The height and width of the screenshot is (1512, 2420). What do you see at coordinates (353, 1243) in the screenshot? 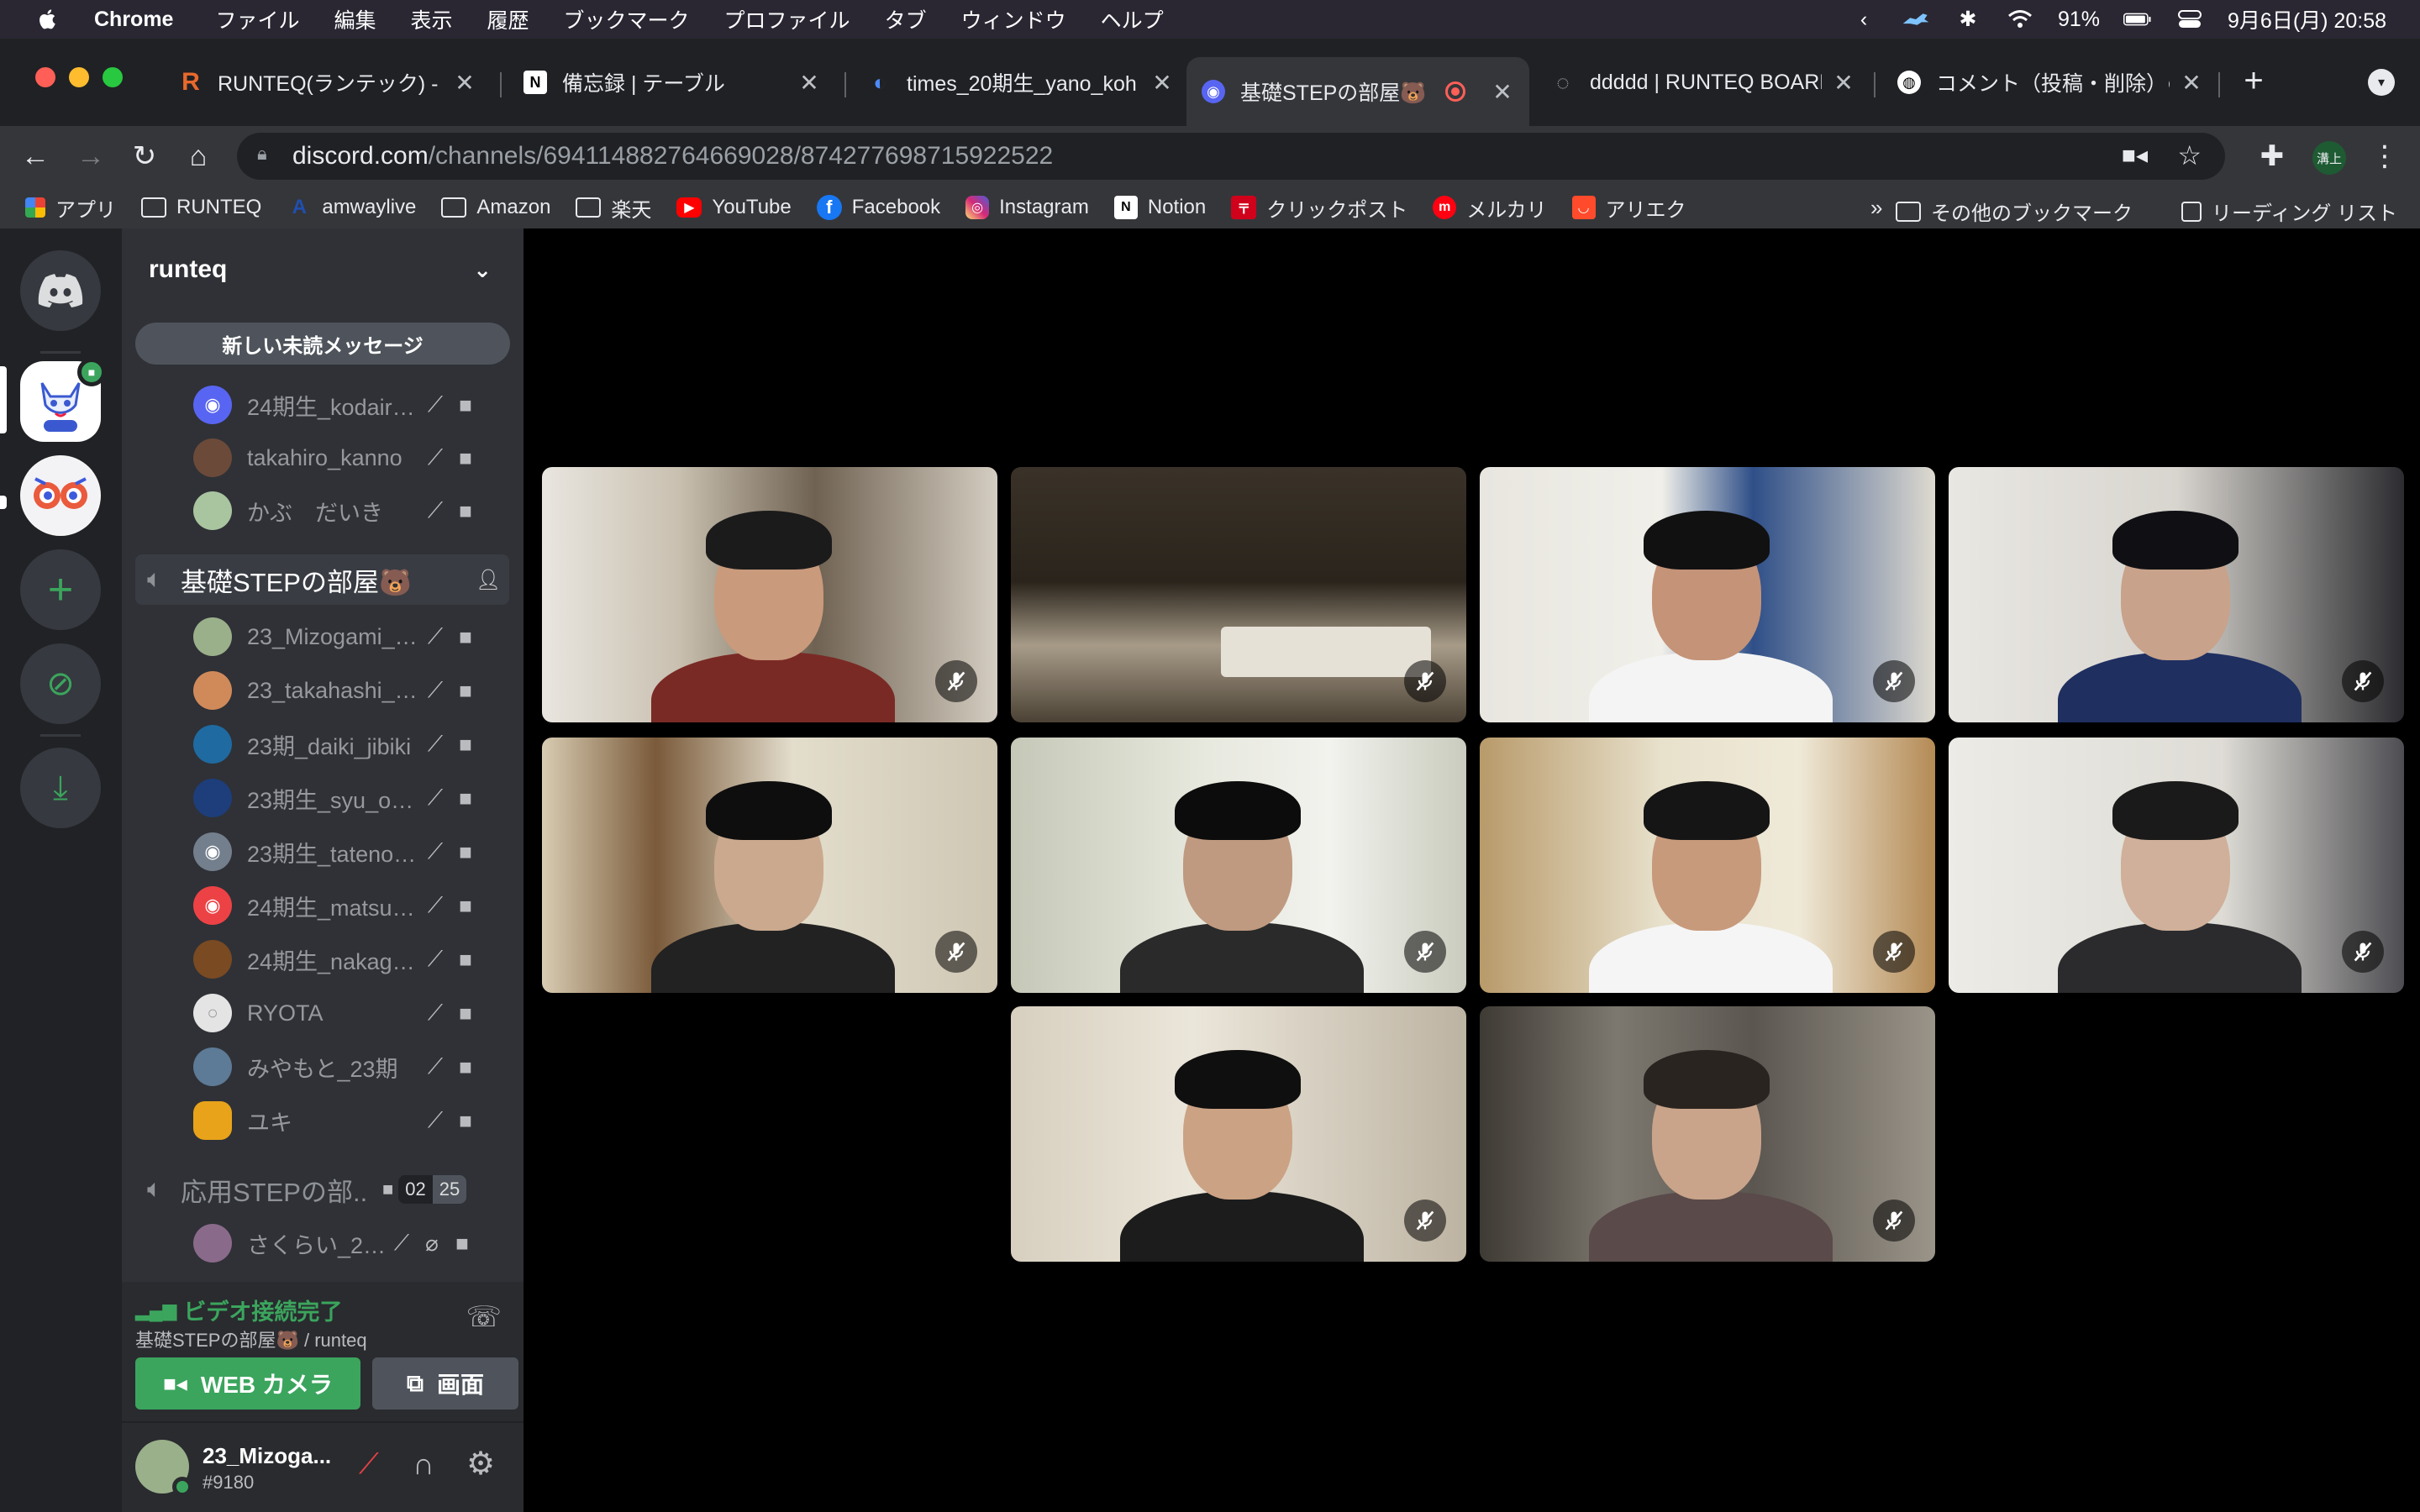
I see `voice-member: さくらい_22... ⟋ ⌀ ■` at bounding box center [353, 1243].